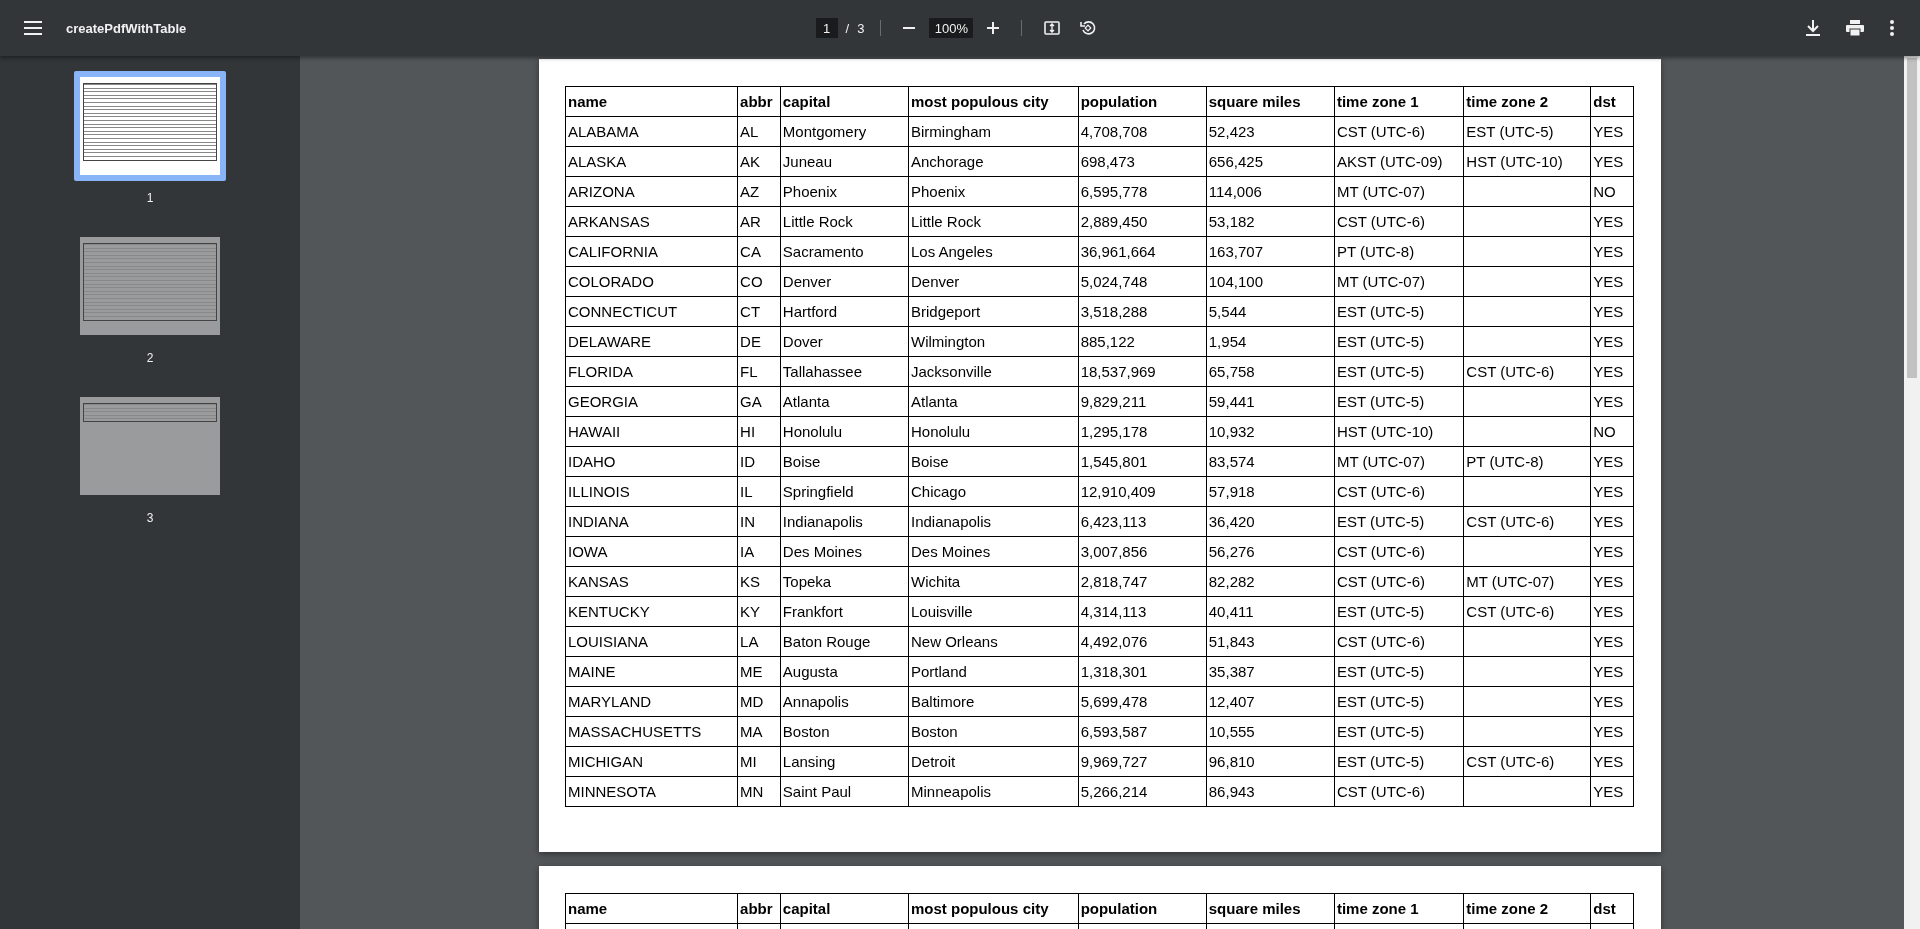 The image size is (1920, 929). I want to click on thumbnail-page-number: 2, so click(150, 358).